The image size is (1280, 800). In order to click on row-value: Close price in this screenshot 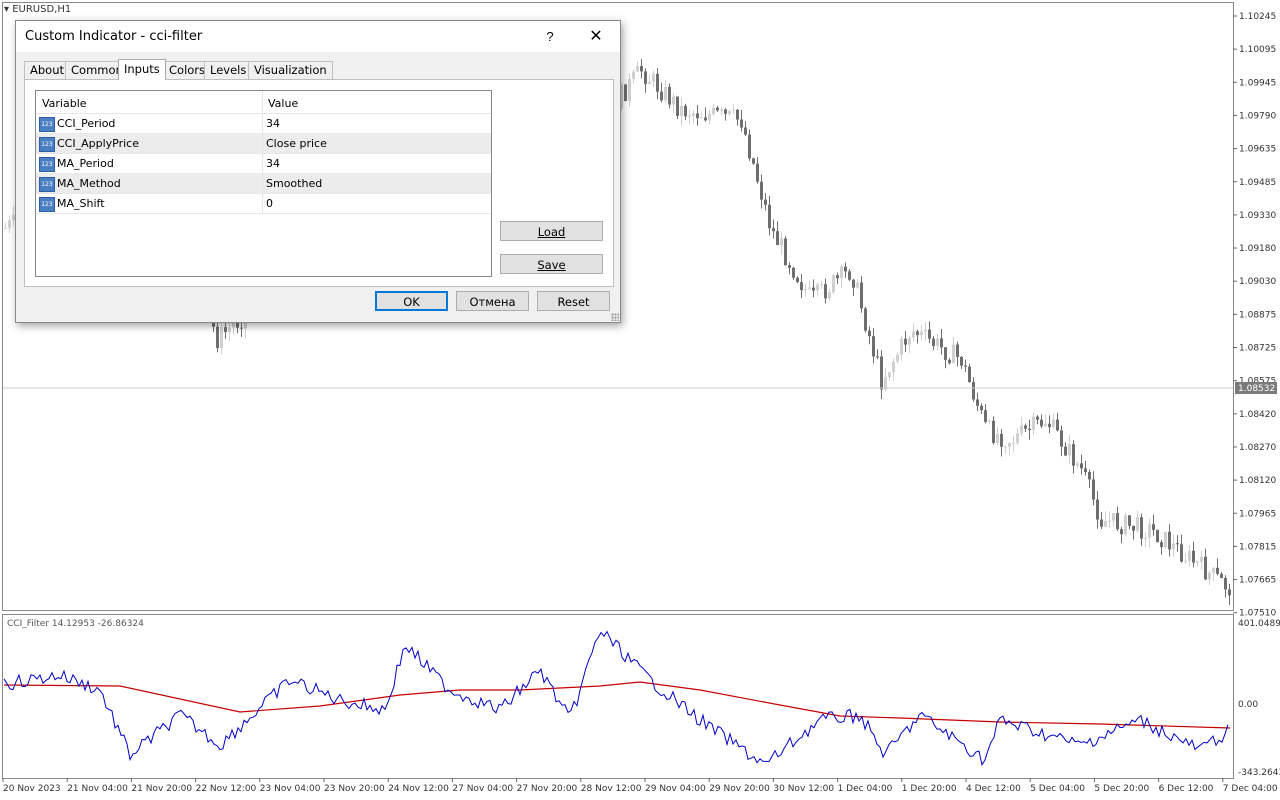, I will do `click(296, 143)`.